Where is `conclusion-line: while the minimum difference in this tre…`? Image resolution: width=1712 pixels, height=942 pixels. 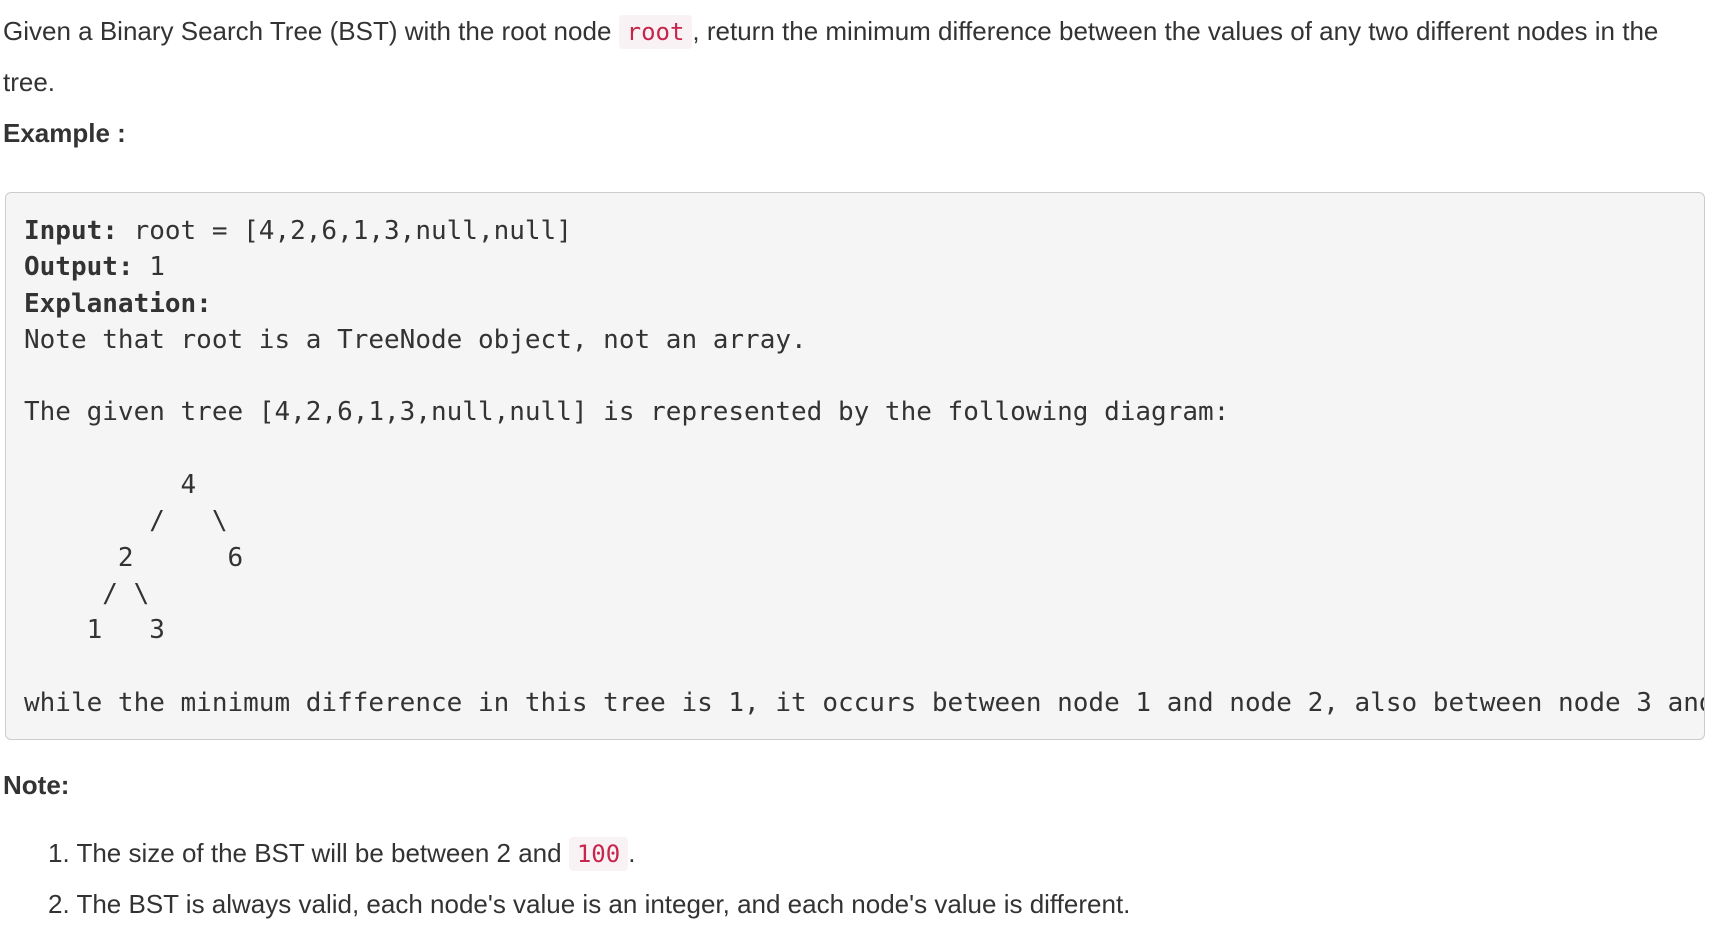 conclusion-line: while the minimum difference in this tre… is located at coordinates (864, 702).